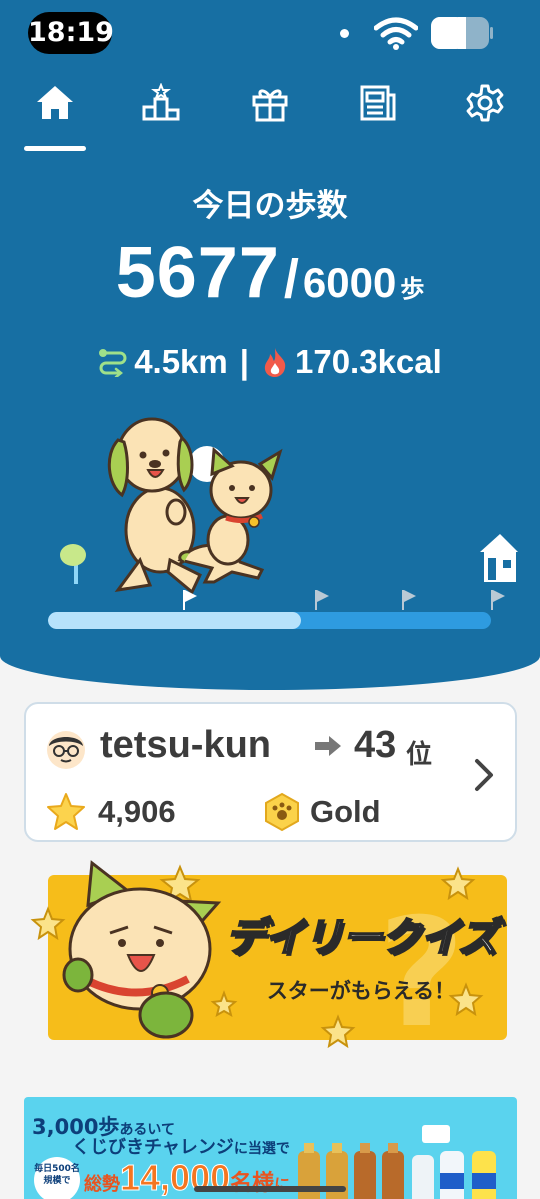  What do you see at coordinates (270, 206) in the screenshot?
I see `steps-title: 今日の歩数` at bounding box center [270, 206].